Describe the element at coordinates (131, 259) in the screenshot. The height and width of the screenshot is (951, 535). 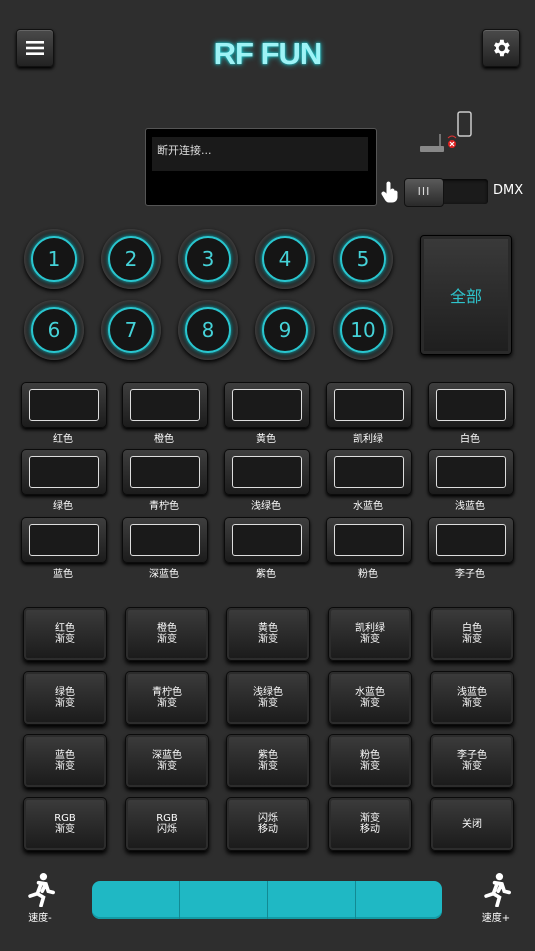
I see `zone-button-2: 2` at that location.